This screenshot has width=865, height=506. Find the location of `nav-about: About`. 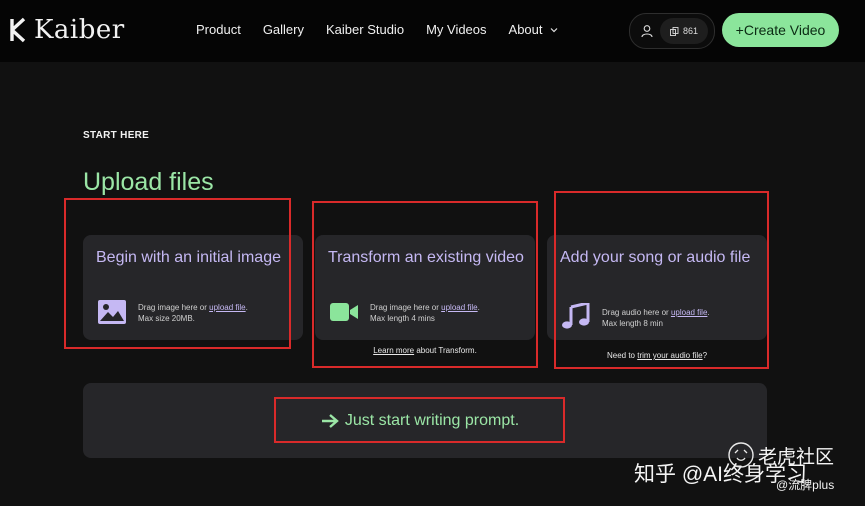

nav-about: About is located at coordinates (534, 29).